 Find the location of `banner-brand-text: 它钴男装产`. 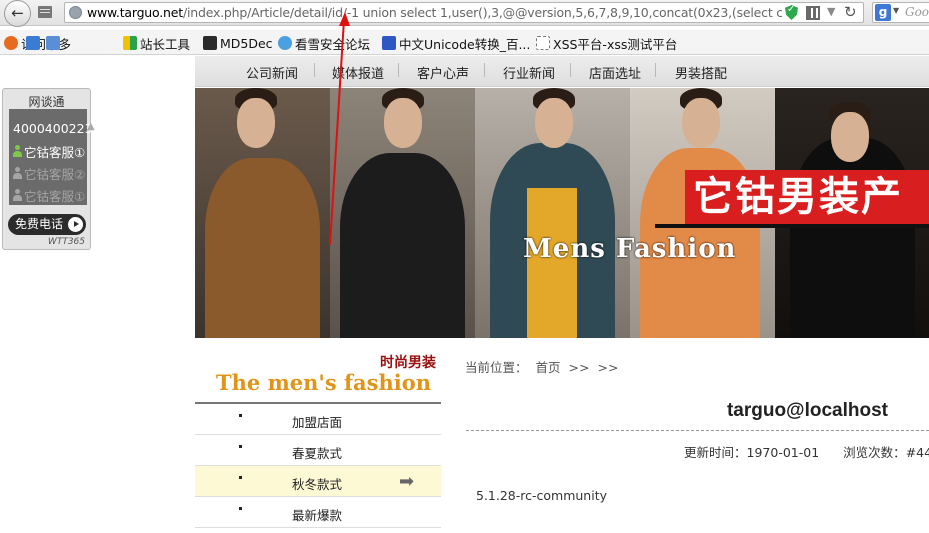

banner-brand-text: 它钴男装产 is located at coordinates (807, 197).